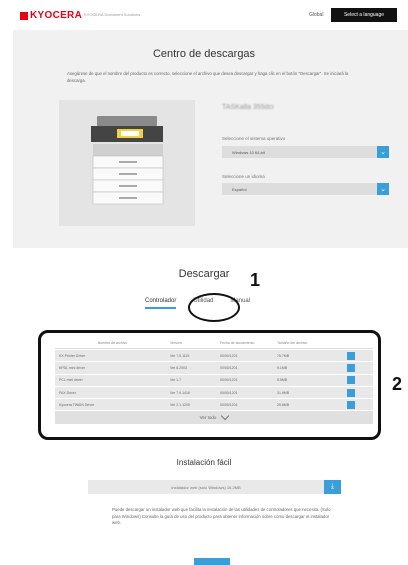 The height and width of the screenshot is (565, 408). I want to click on tab-controlador: Controlador, so click(161, 303).